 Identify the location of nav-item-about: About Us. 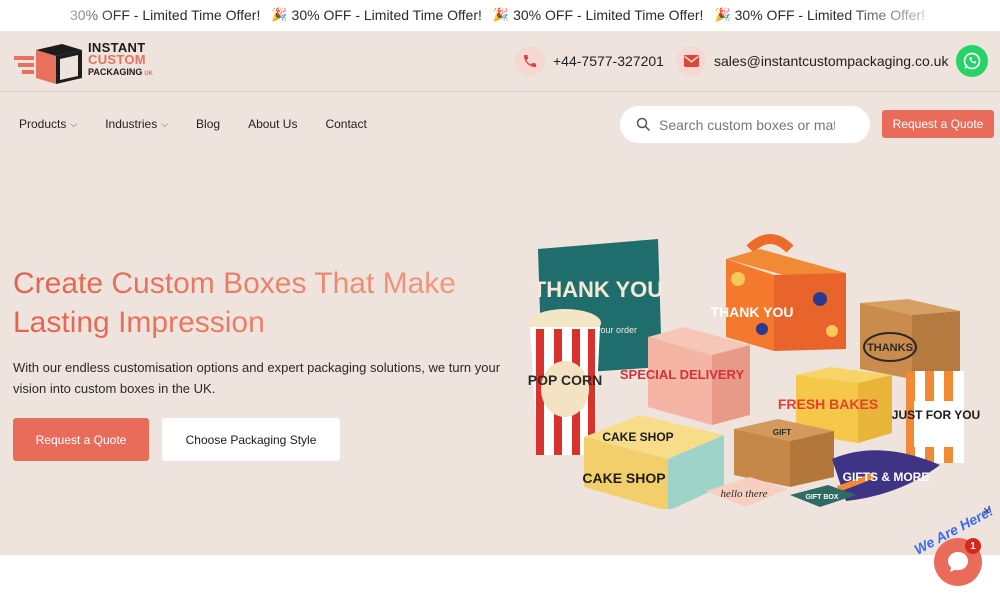
(272, 124).